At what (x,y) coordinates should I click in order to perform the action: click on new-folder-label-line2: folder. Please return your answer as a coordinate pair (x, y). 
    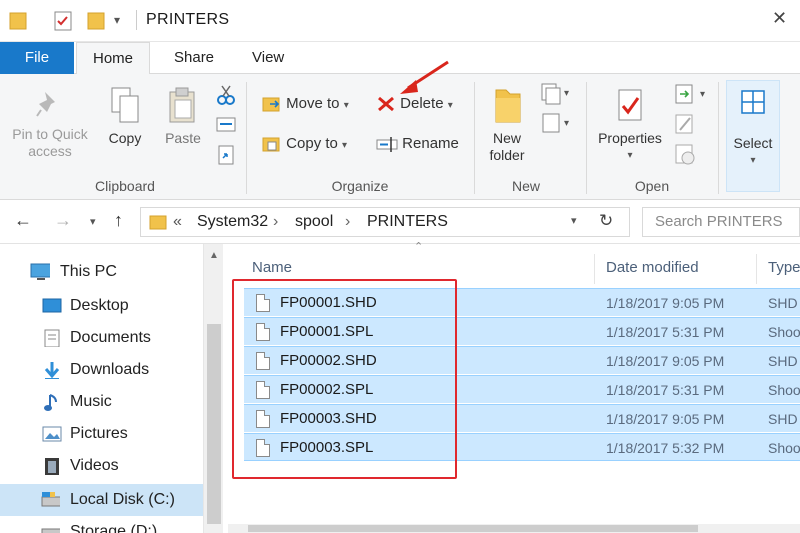
    Looking at the image, I should click on (507, 155).